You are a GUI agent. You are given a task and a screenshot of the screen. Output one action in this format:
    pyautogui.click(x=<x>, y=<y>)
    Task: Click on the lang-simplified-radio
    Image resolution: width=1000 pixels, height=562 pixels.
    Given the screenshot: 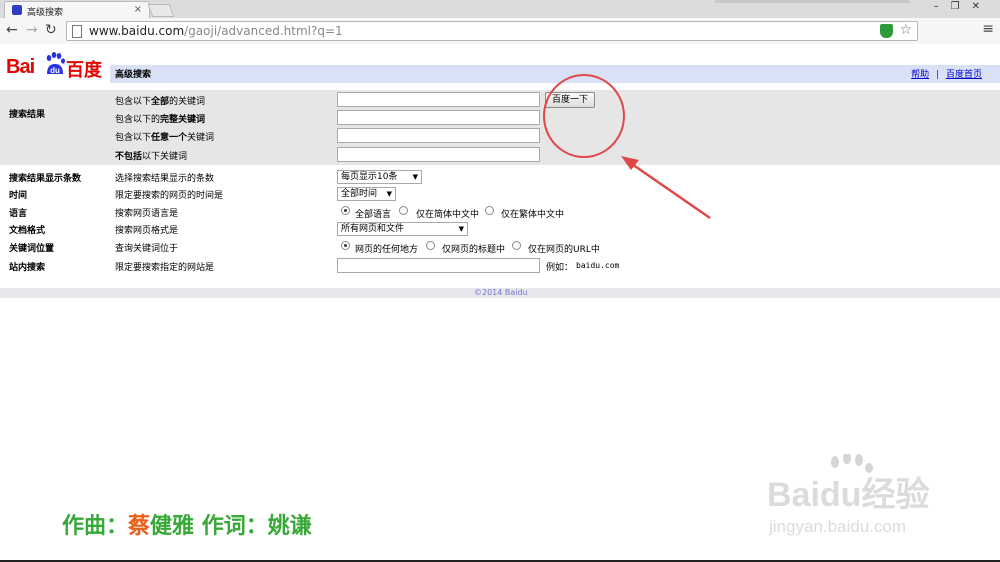 What is the action you would take?
    pyautogui.click(x=403, y=210)
    